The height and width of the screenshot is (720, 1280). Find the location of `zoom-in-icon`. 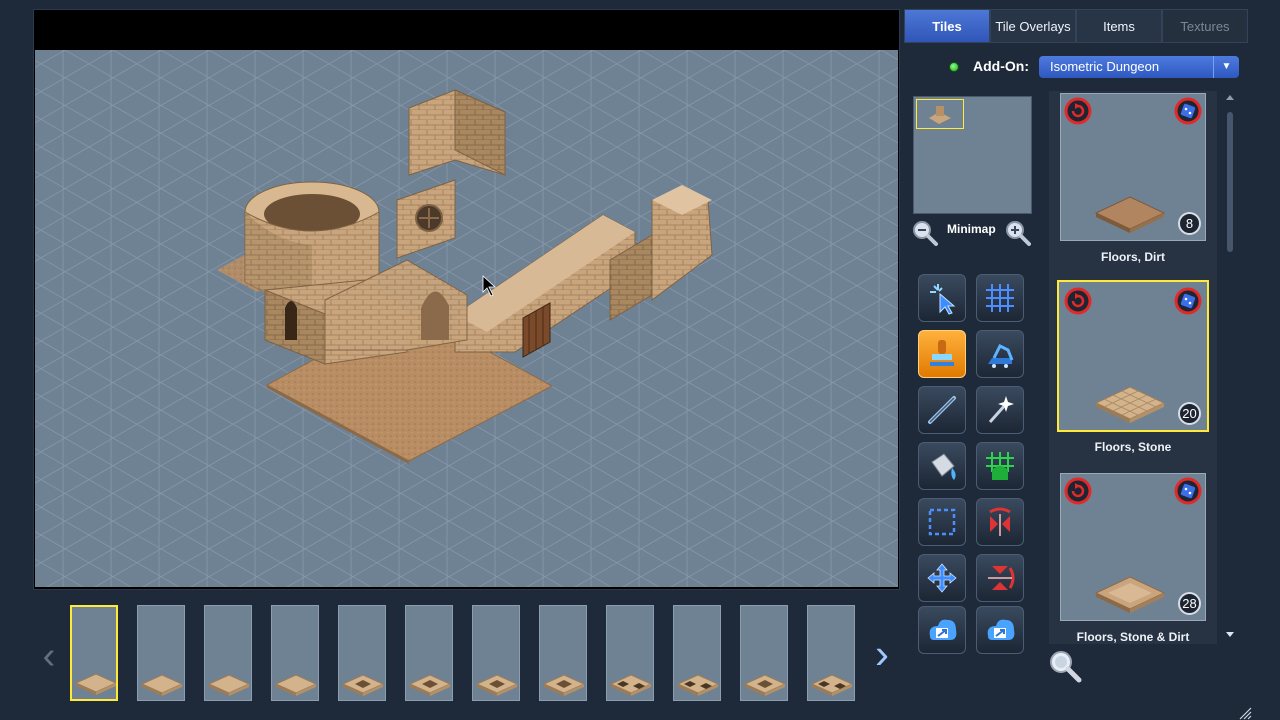

zoom-in-icon is located at coordinates (1017, 232).